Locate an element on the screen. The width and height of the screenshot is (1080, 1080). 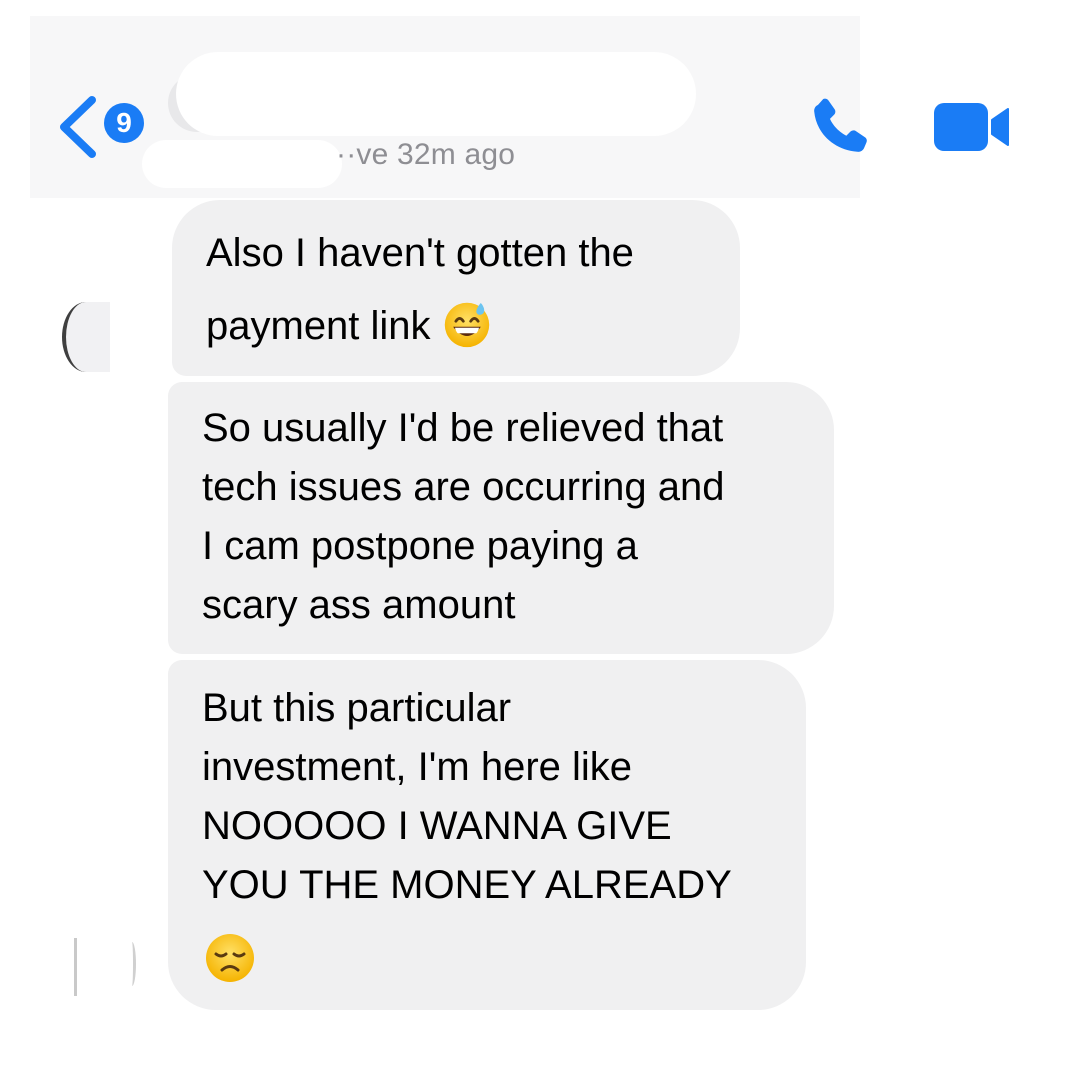
message-text-line: investment, I'm here like is located at coordinates (417, 767).